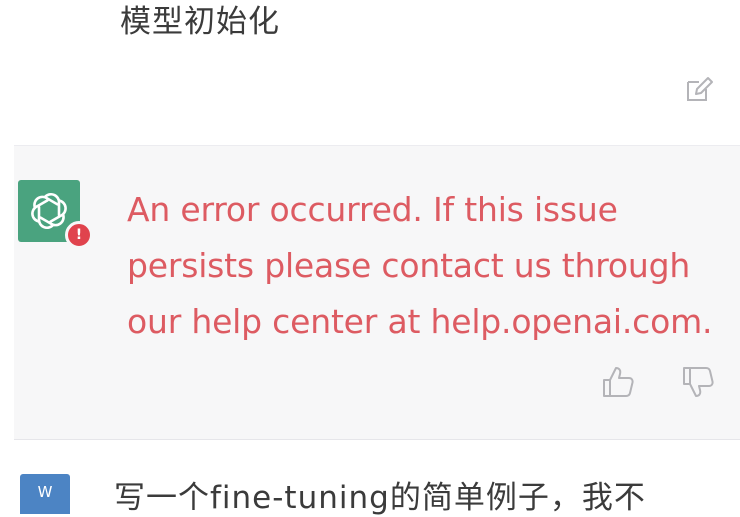  I want to click on thumbs-up-icon, so click(618, 382).